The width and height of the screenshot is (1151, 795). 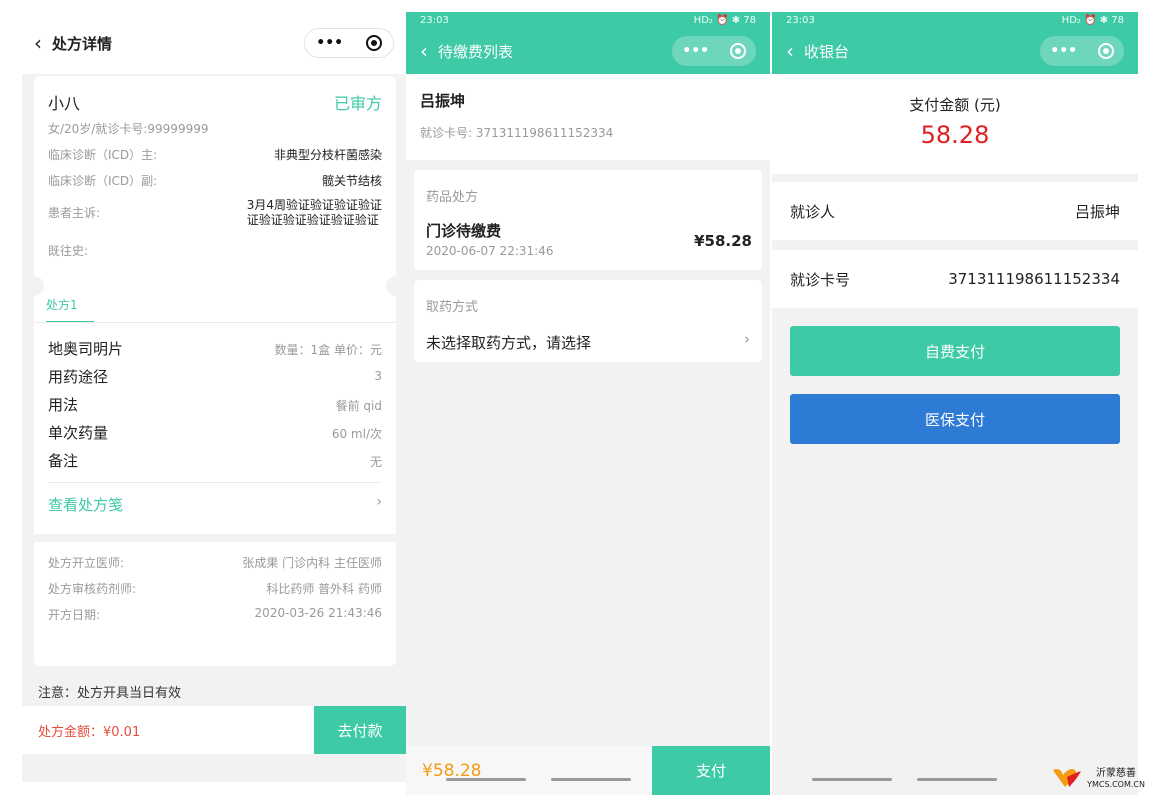 What do you see at coordinates (70, 309) in the screenshot?
I see `tab-prescription-1: 处方1` at bounding box center [70, 309].